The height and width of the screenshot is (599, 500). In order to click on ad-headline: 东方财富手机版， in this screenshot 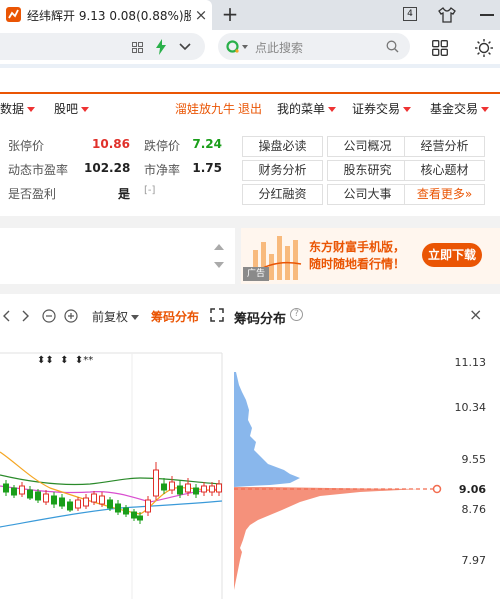, I will do `click(357, 247)`.